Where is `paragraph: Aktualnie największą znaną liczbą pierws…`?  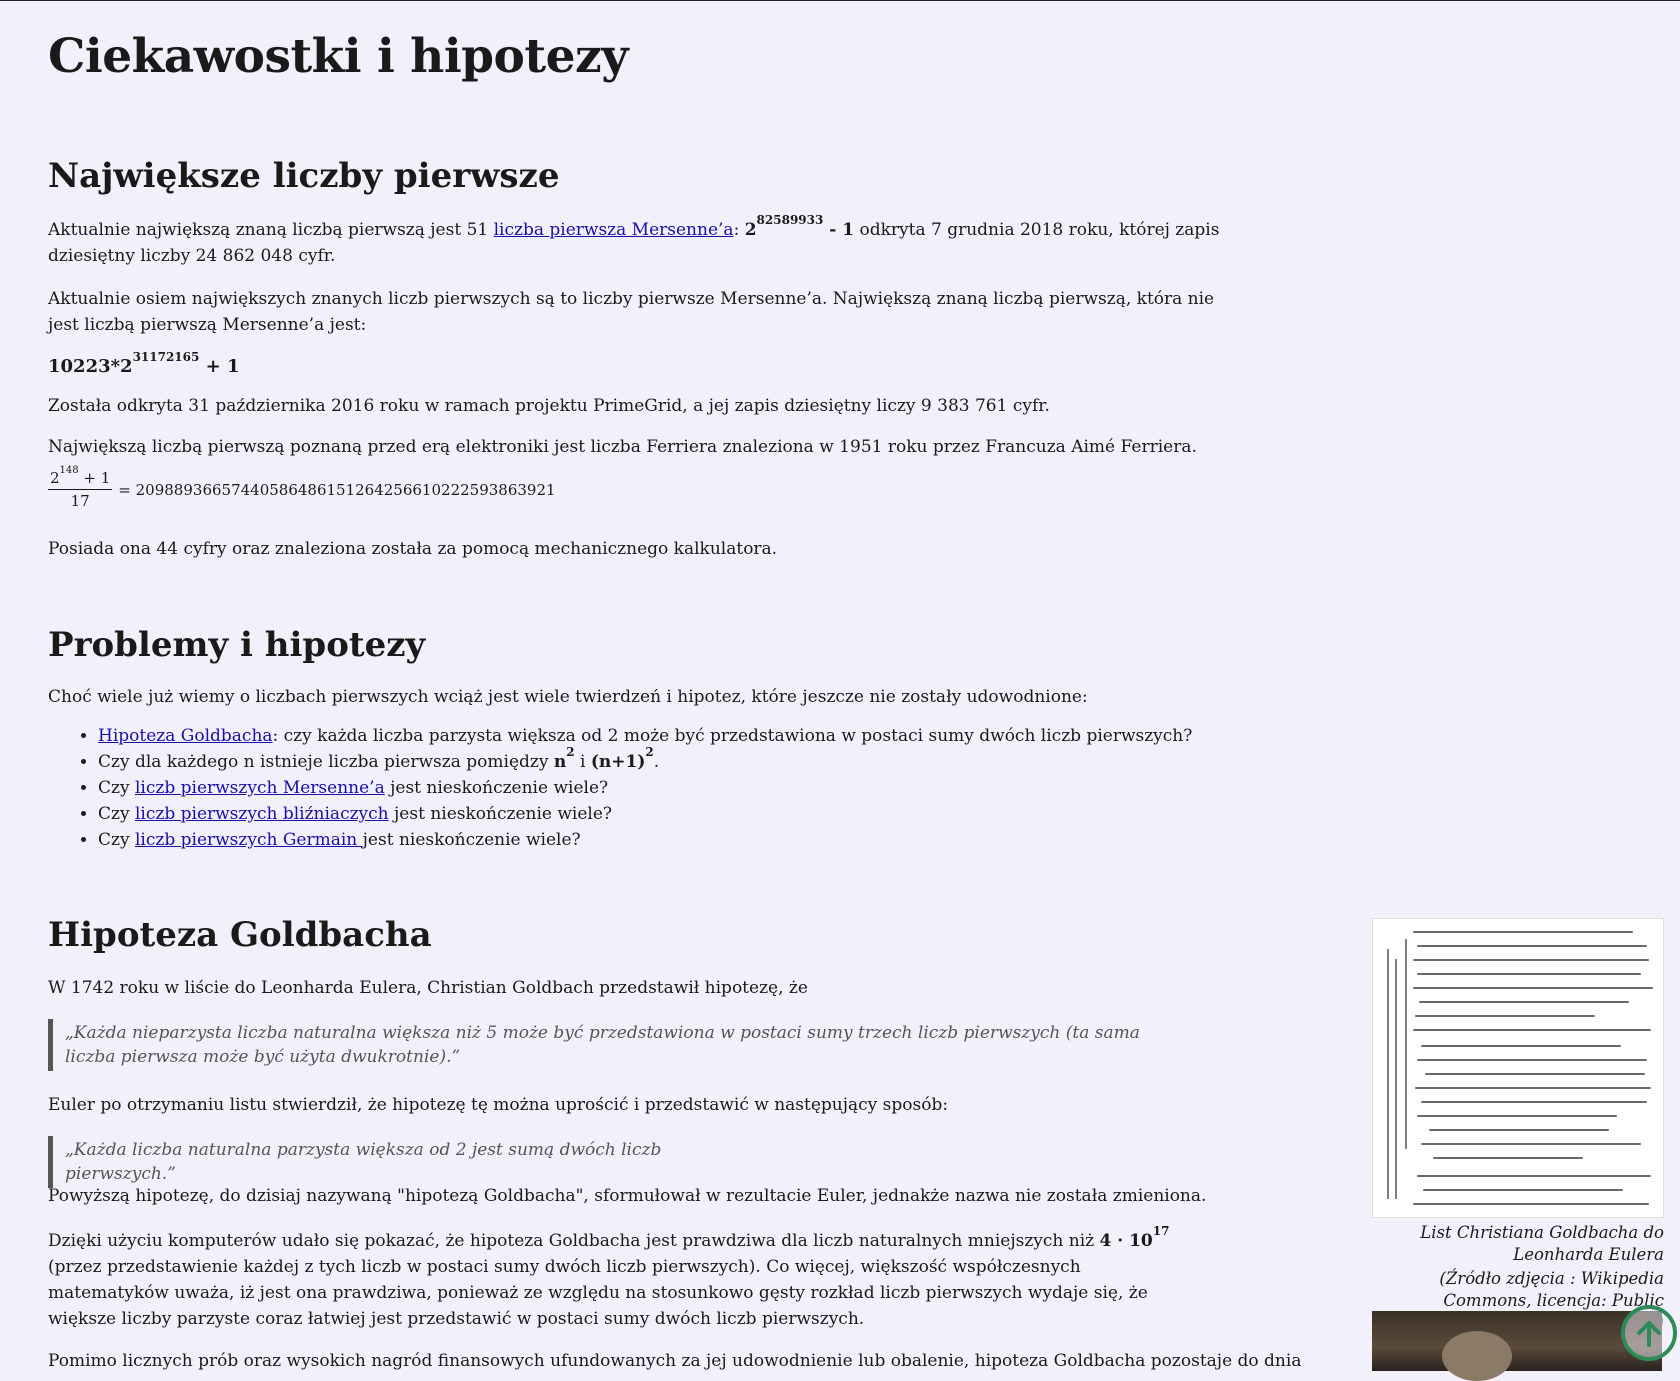
paragraph: Aktualnie największą znaną liczbą pierws… is located at coordinates (634, 239).